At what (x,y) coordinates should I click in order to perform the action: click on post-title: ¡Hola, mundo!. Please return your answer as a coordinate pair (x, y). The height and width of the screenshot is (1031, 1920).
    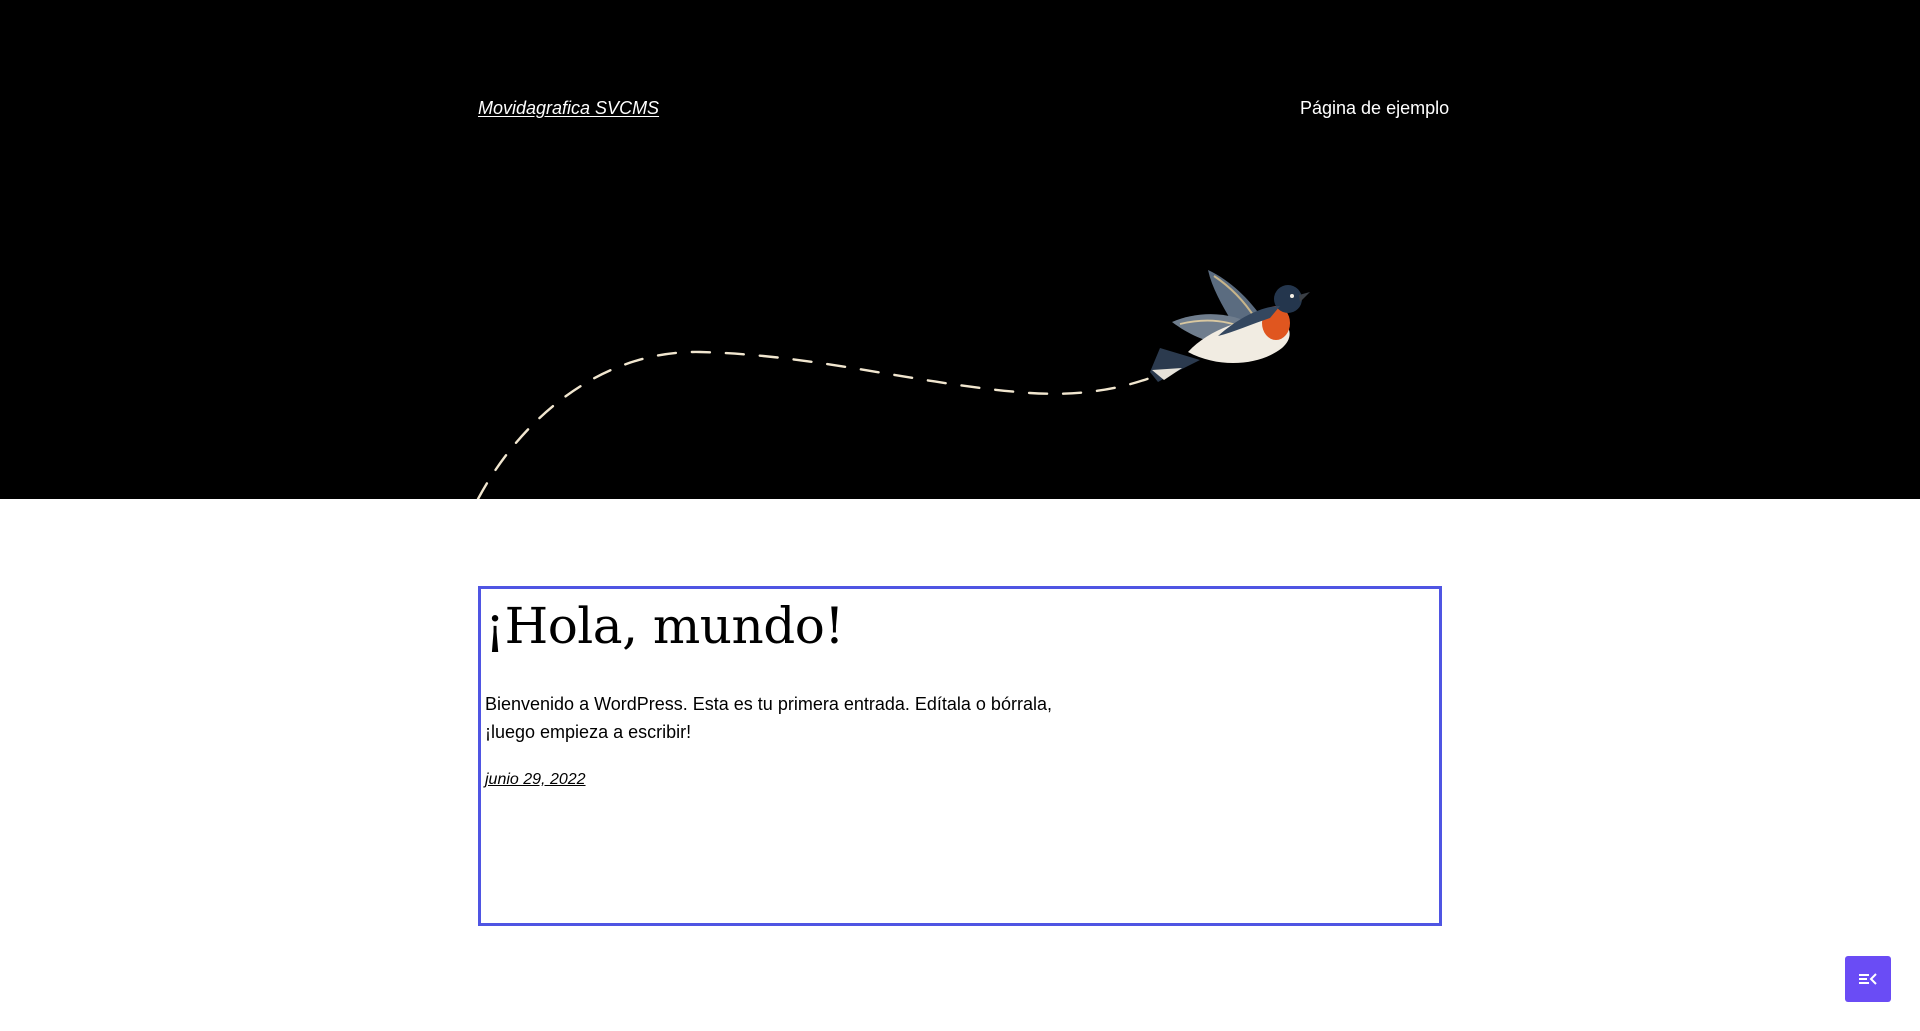
    Looking at the image, I should click on (664, 626).